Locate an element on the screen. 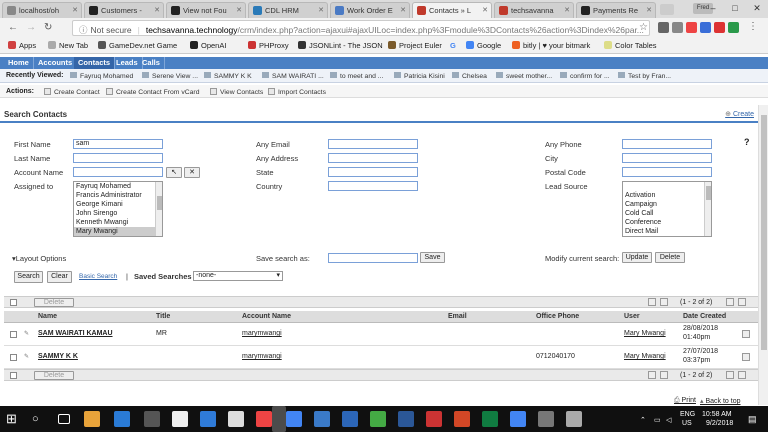 The height and width of the screenshot is (432, 768). edit-icon: ✎ is located at coordinates (26, 356).